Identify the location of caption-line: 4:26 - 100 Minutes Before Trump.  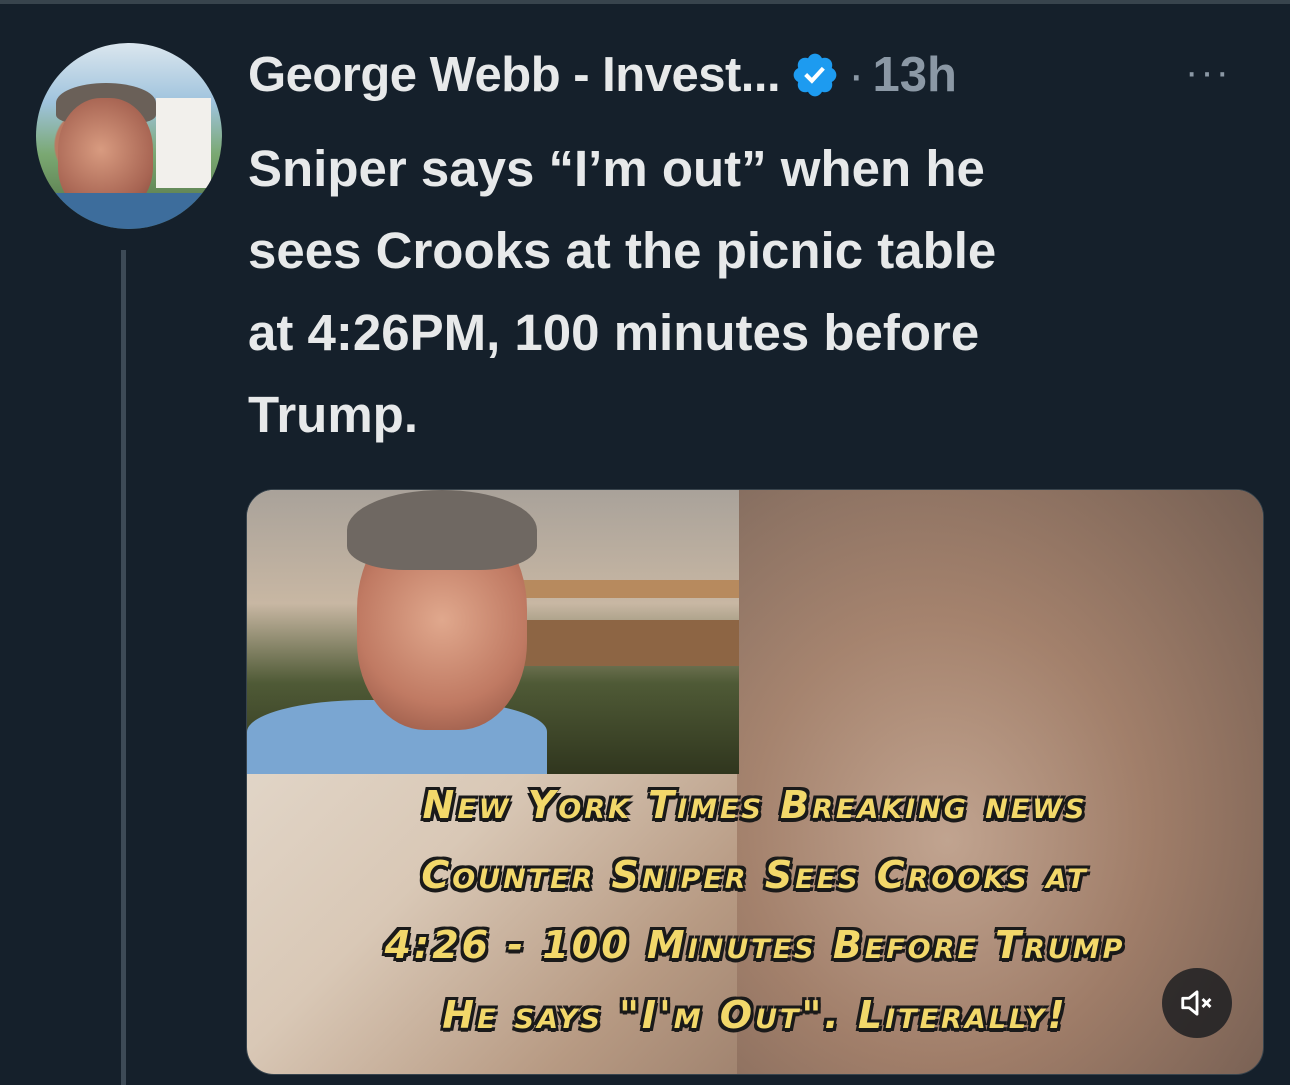
(755, 945).